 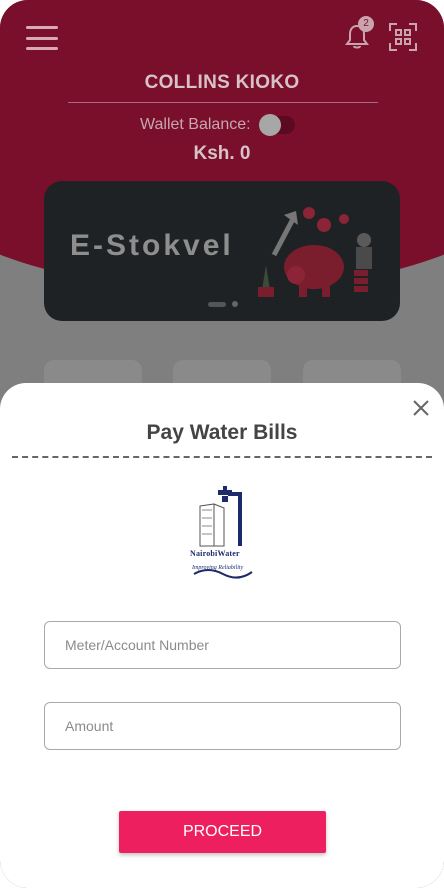 I want to click on menu-icon, so click(x=42, y=38).